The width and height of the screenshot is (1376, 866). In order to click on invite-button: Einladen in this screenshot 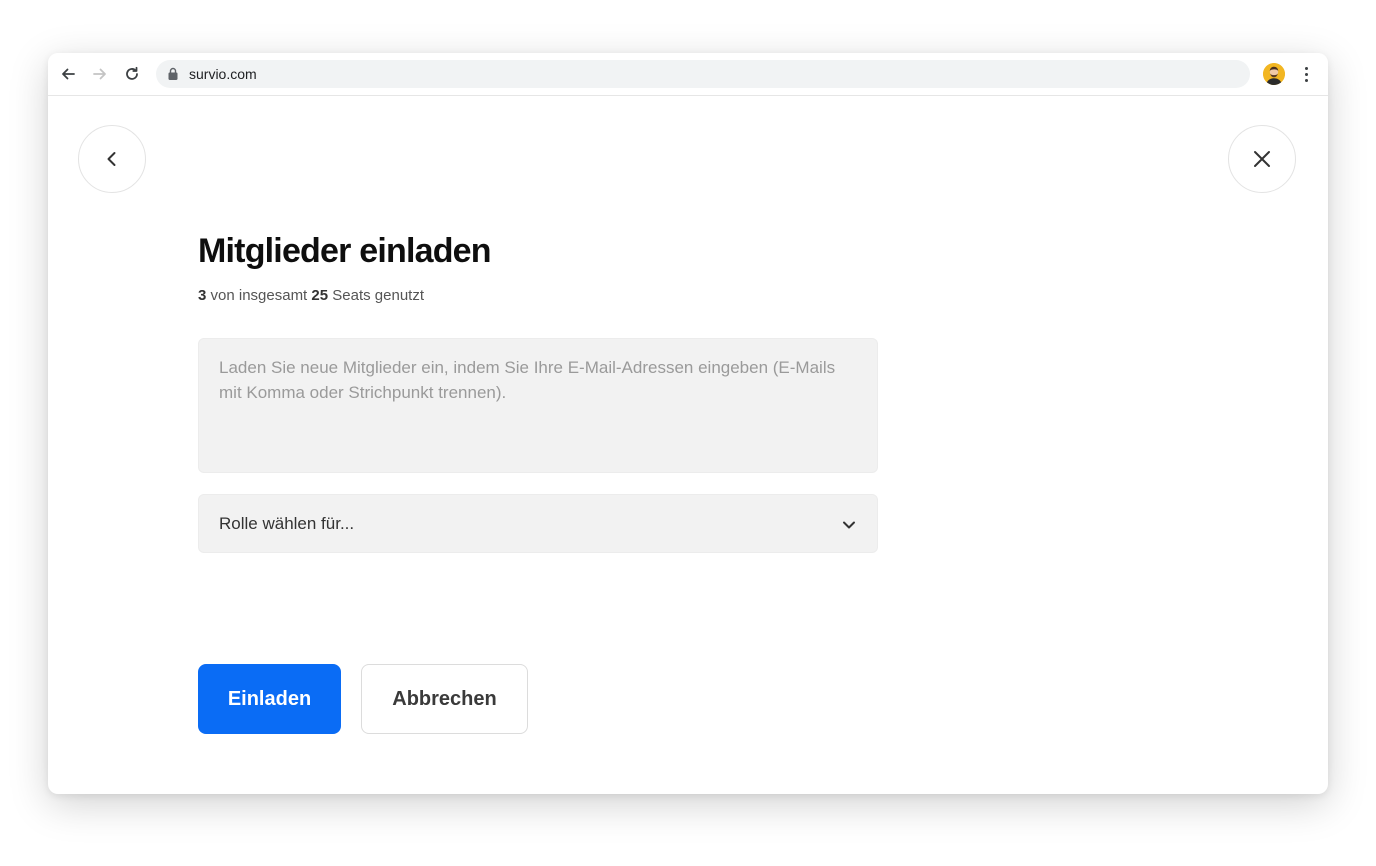, I will do `click(269, 699)`.